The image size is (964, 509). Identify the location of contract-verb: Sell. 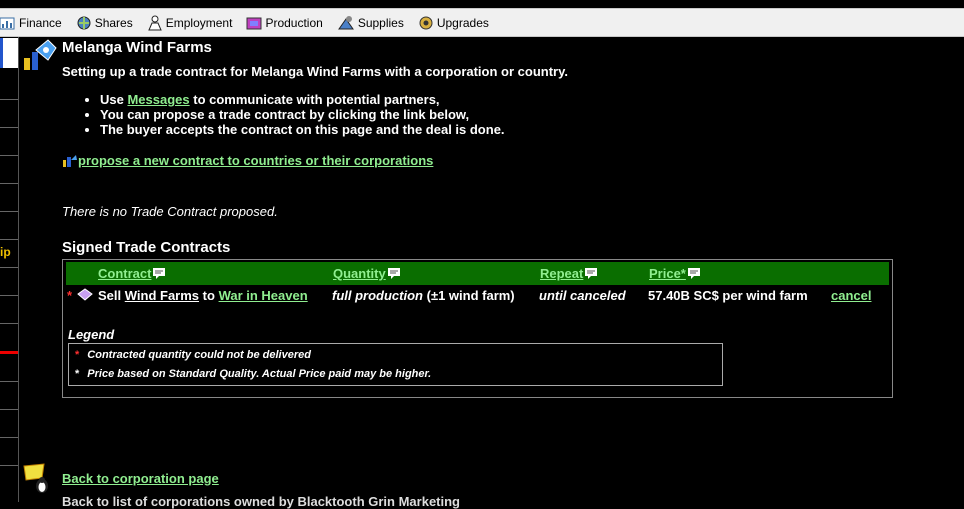
(110, 295).